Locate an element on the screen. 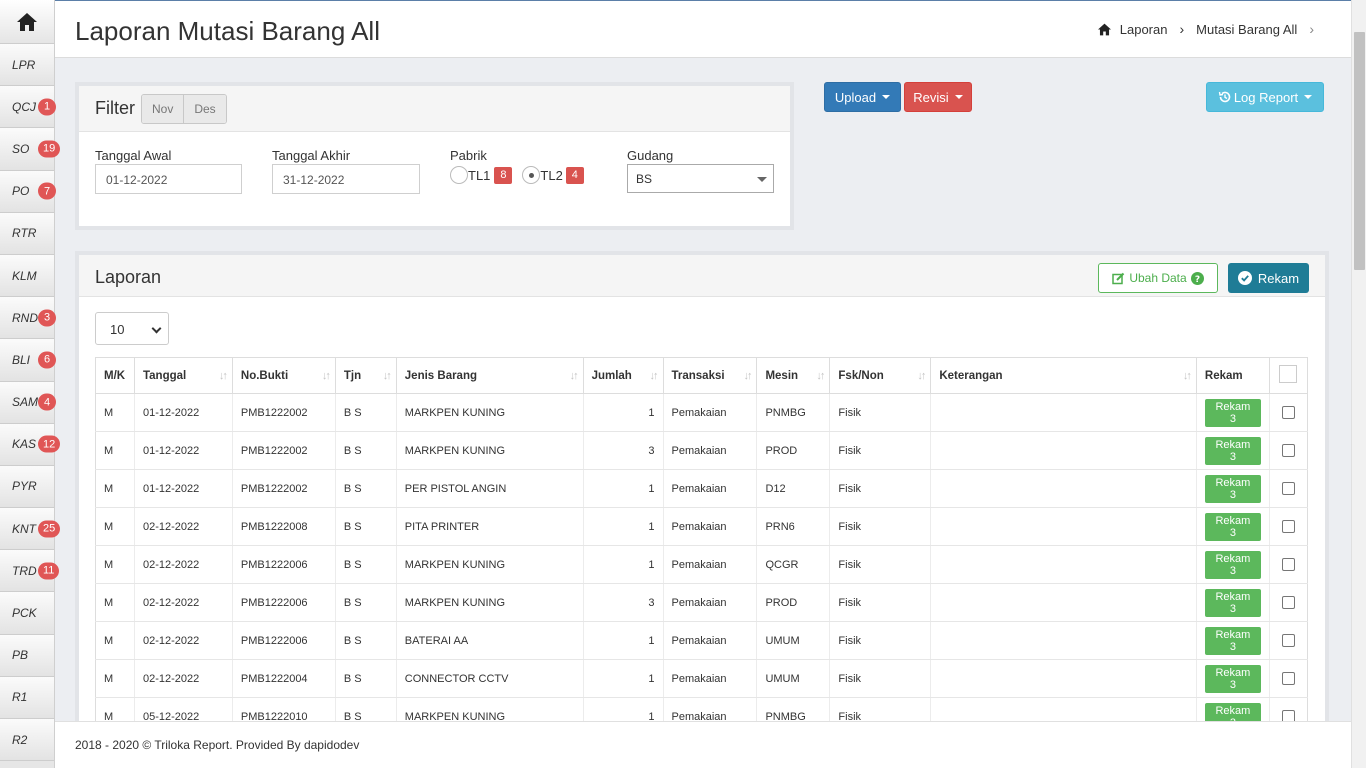 The width and height of the screenshot is (1366, 768). cell-rekam: Rekam 3 is located at coordinates (1232, 412).